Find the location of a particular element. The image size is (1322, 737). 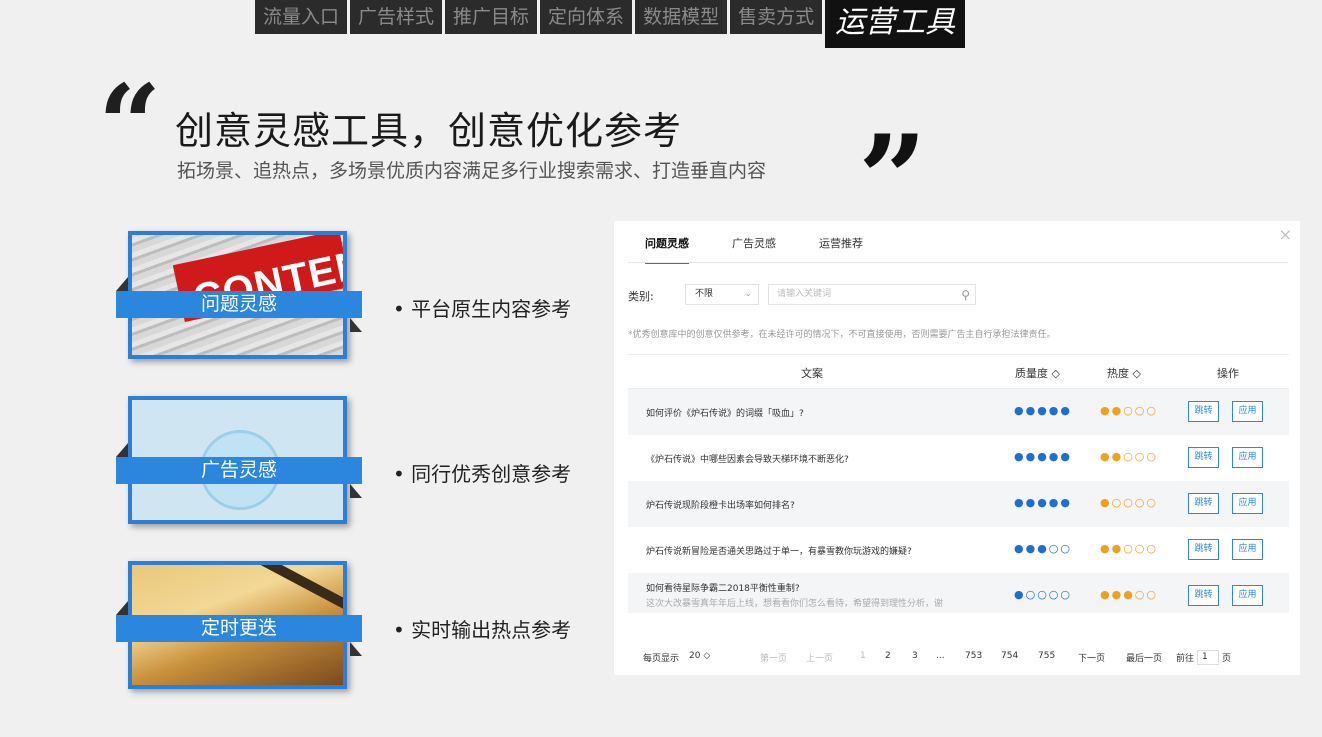

col-ops: 操作 is located at coordinates (1228, 373).